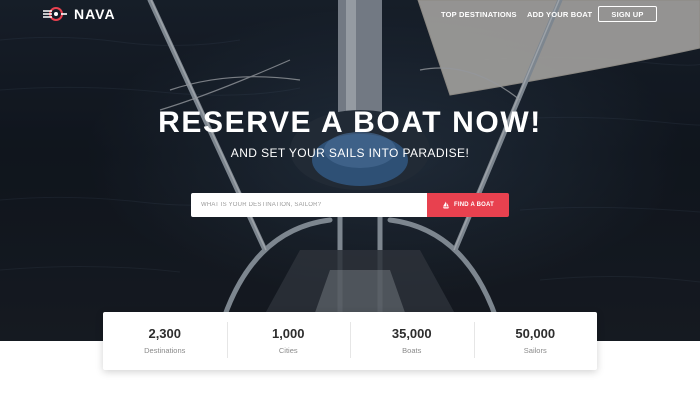 This screenshot has width=700, height=401. Describe the element at coordinates (535, 350) in the screenshot. I see `stat-label: Sailors` at that location.